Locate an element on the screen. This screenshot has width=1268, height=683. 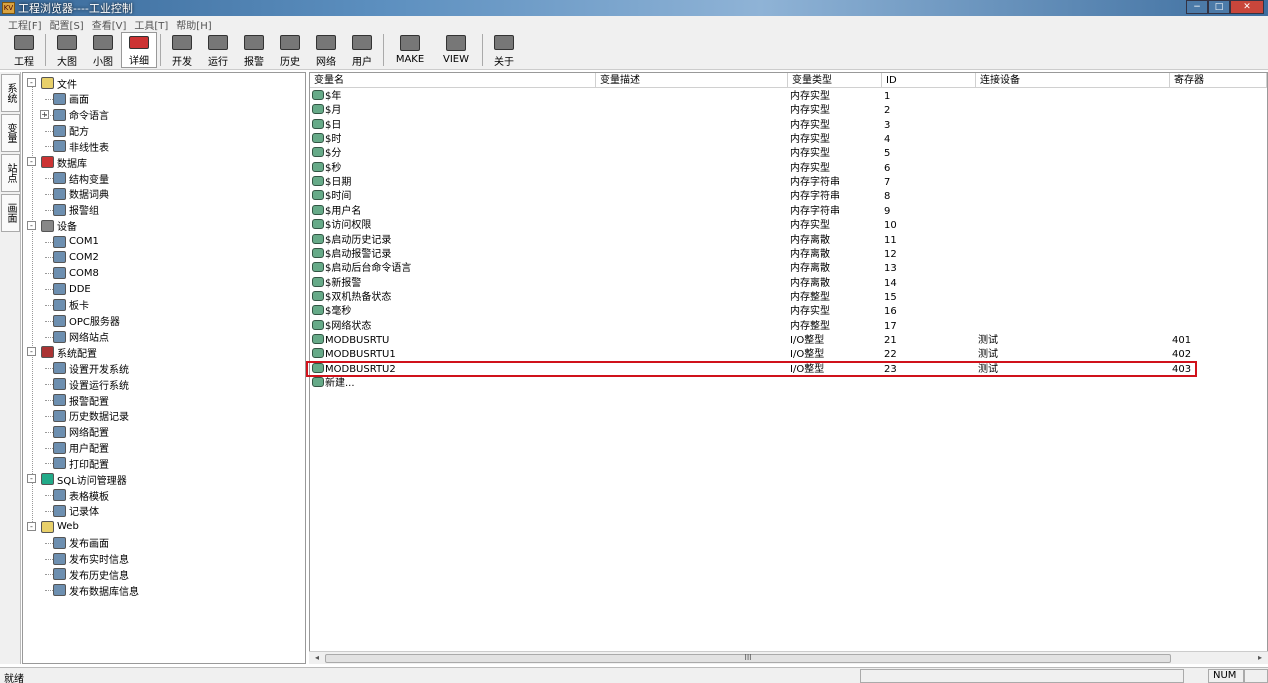
history-button: 历史 is located at coordinates (290, 50).